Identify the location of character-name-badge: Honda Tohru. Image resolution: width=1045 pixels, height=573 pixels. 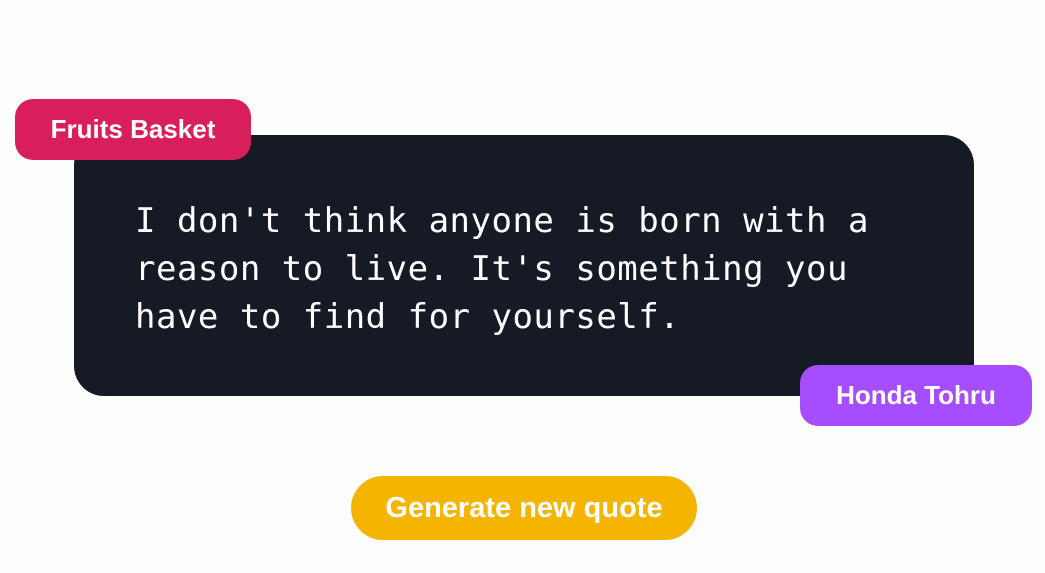
(916, 395).